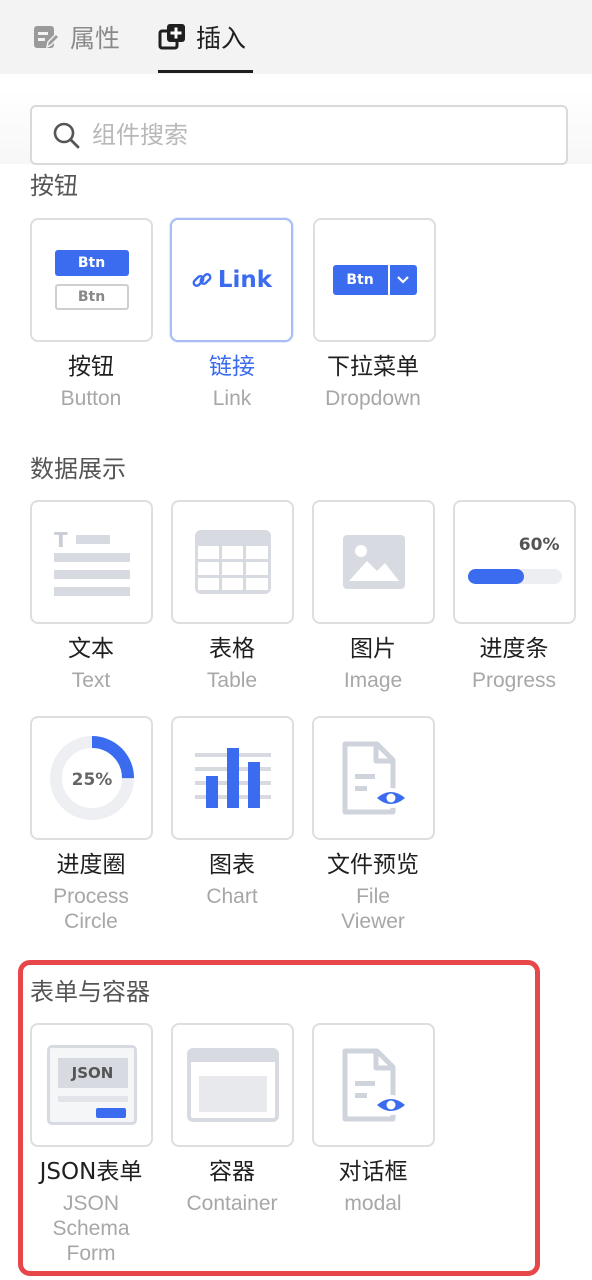 This screenshot has width=592, height=1280. What do you see at coordinates (232, 896) in the screenshot?
I see `component-sublabel: Chart` at bounding box center [232, 896].